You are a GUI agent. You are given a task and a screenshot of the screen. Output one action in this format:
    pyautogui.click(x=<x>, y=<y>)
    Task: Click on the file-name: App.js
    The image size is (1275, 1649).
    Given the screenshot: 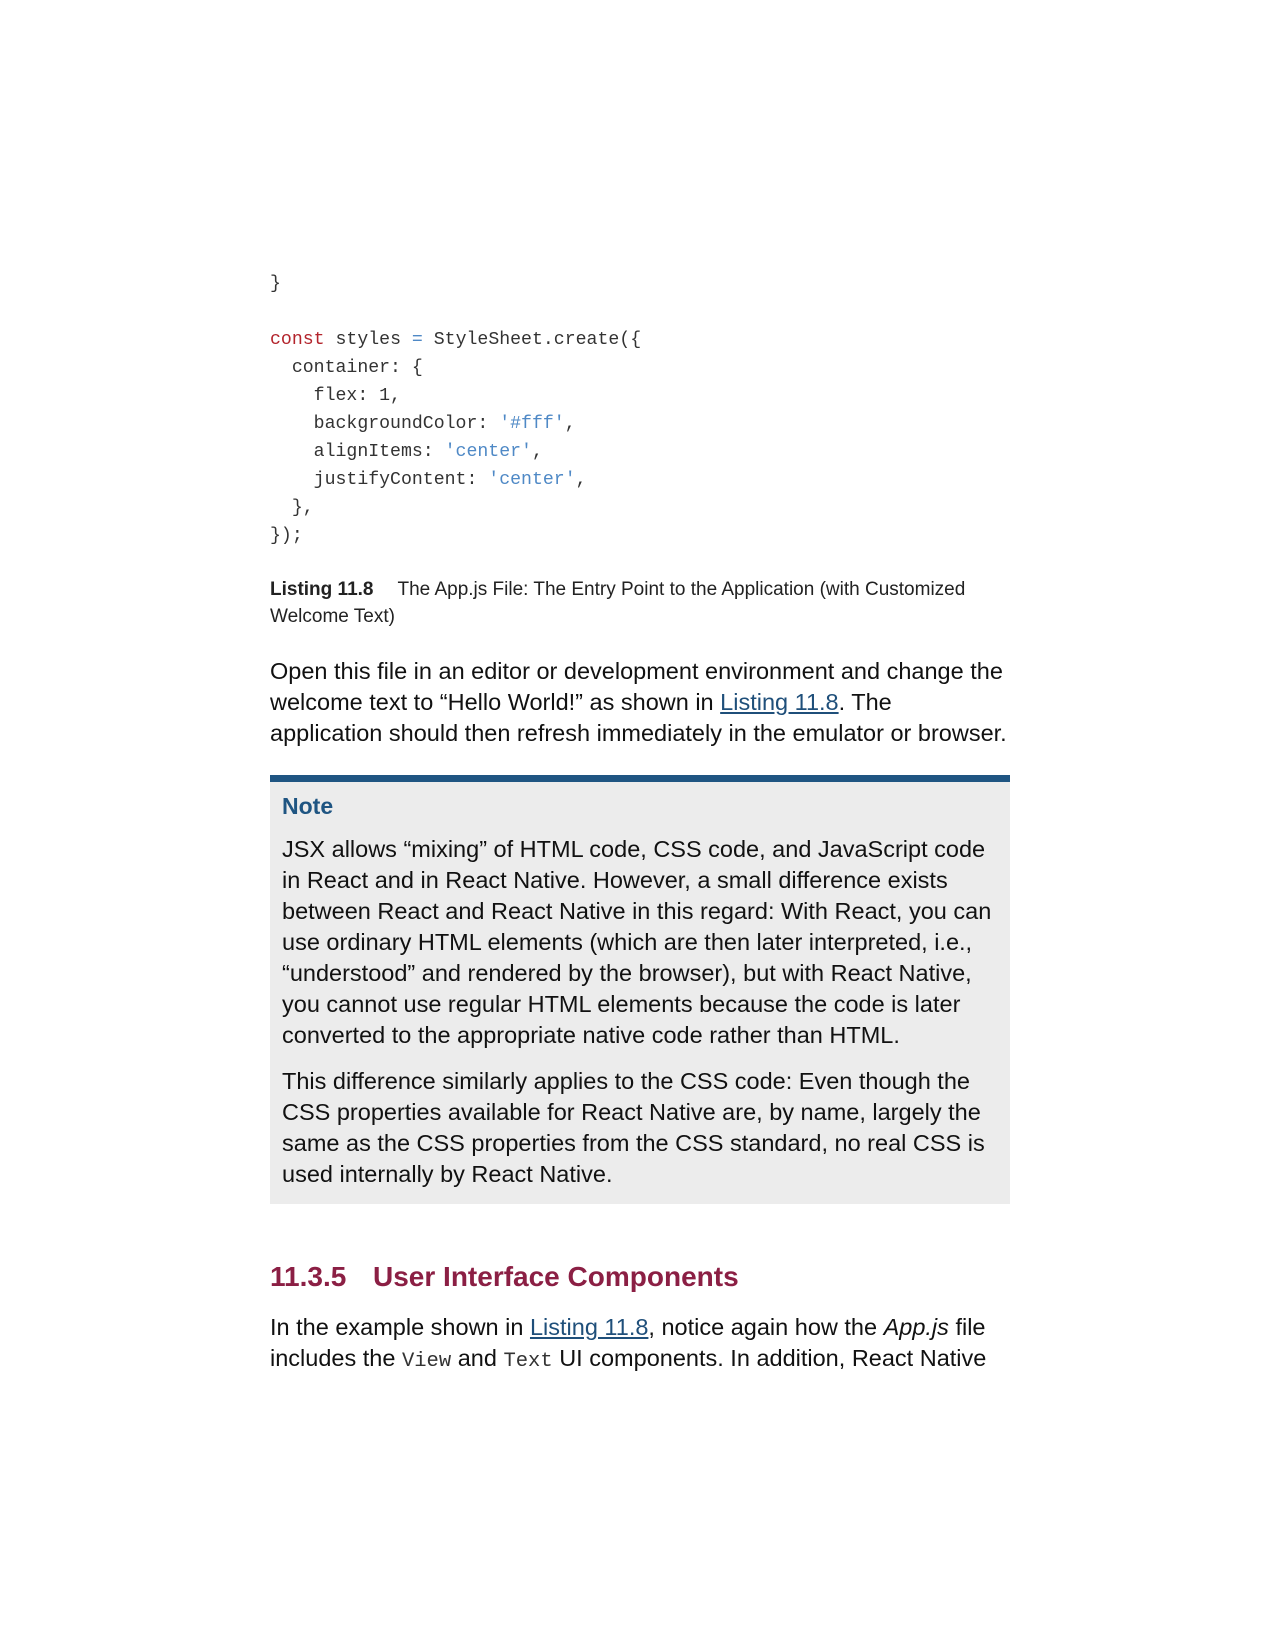 What is the action you would take?
    pyautogui.click(x=916, y=1327)
    